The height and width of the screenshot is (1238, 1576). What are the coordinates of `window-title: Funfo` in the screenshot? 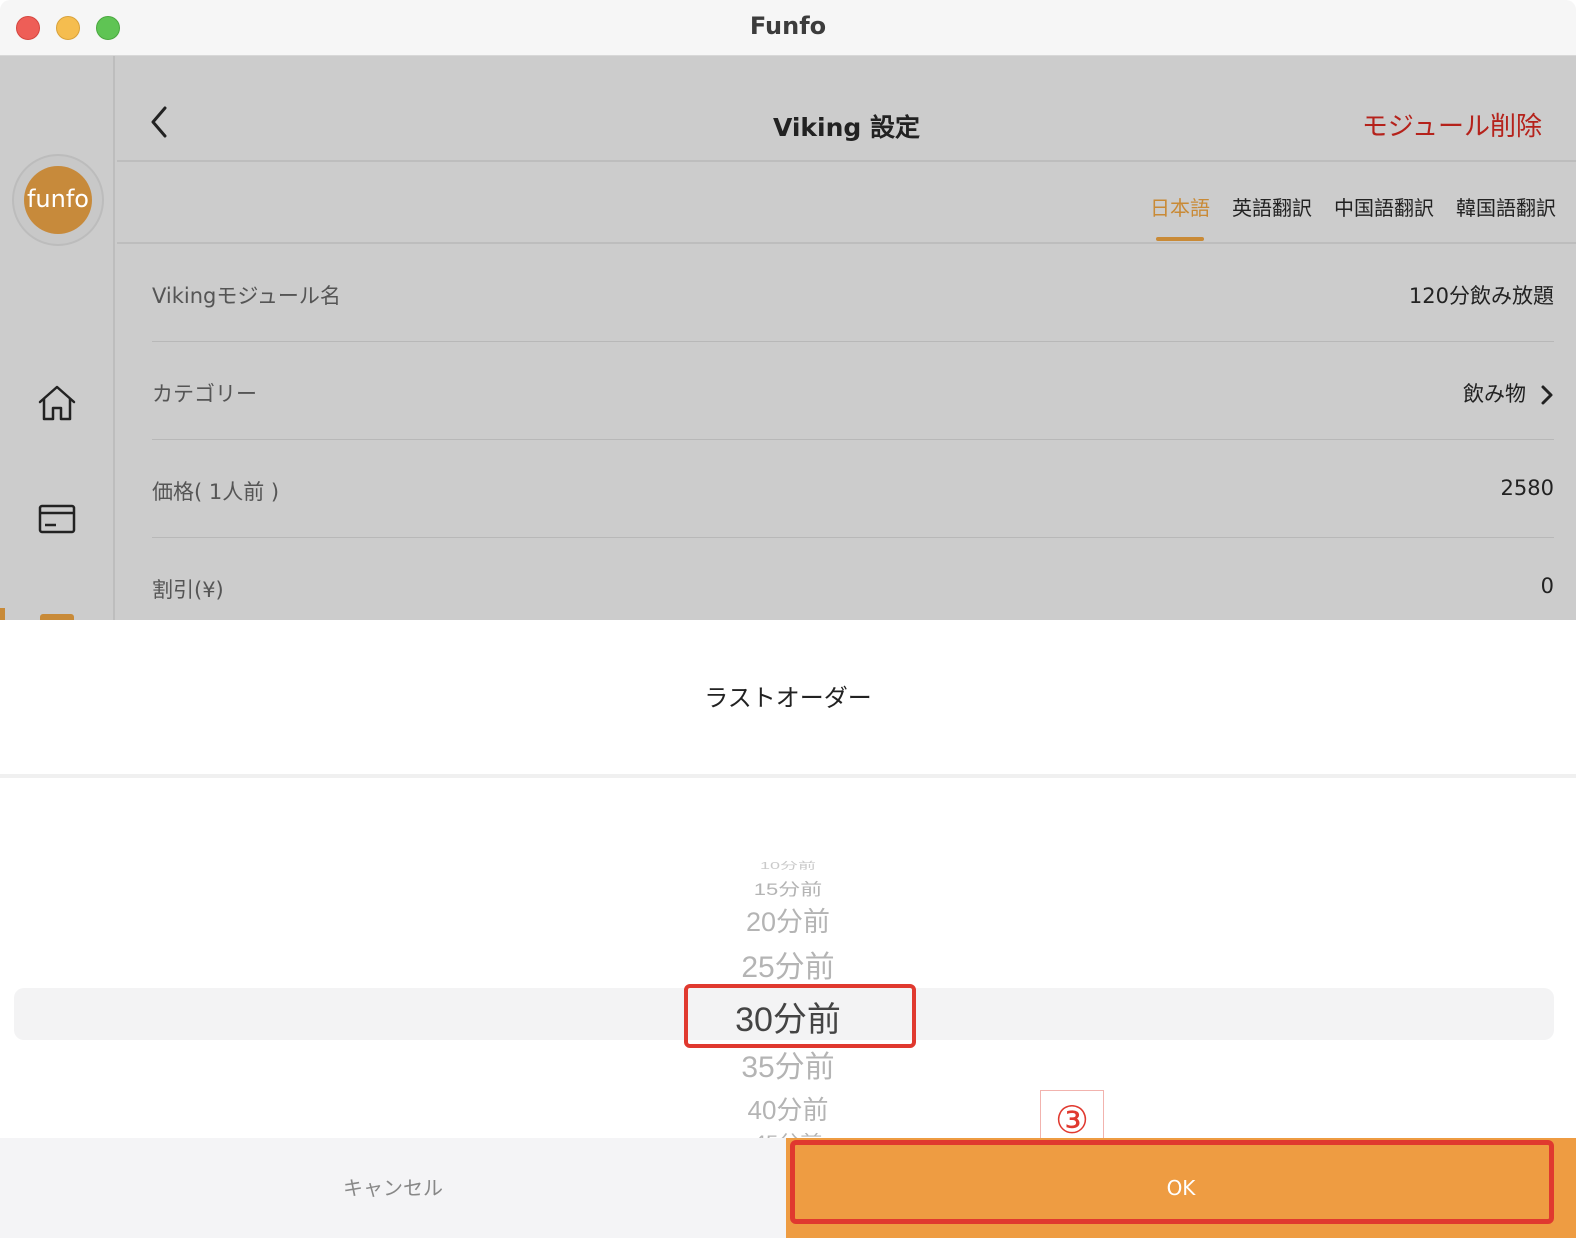 It's located at (788, 26).